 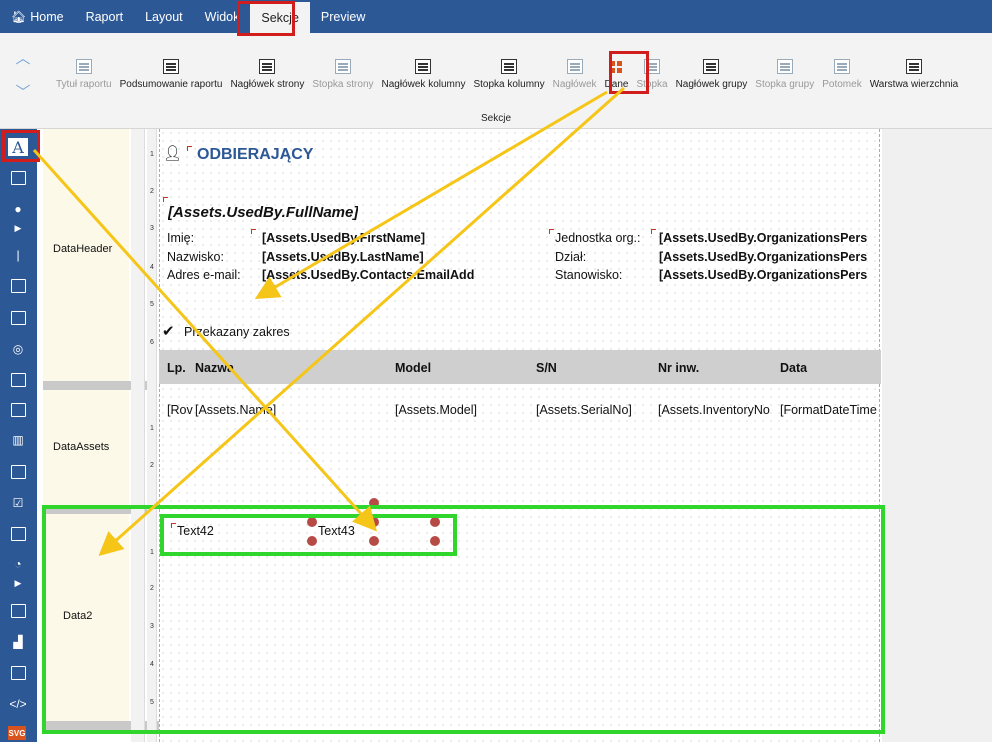 What do you see at coordinates (138, 435) in the screenshot?
I see `vertical-ruler` at bounding box center [138, 435].